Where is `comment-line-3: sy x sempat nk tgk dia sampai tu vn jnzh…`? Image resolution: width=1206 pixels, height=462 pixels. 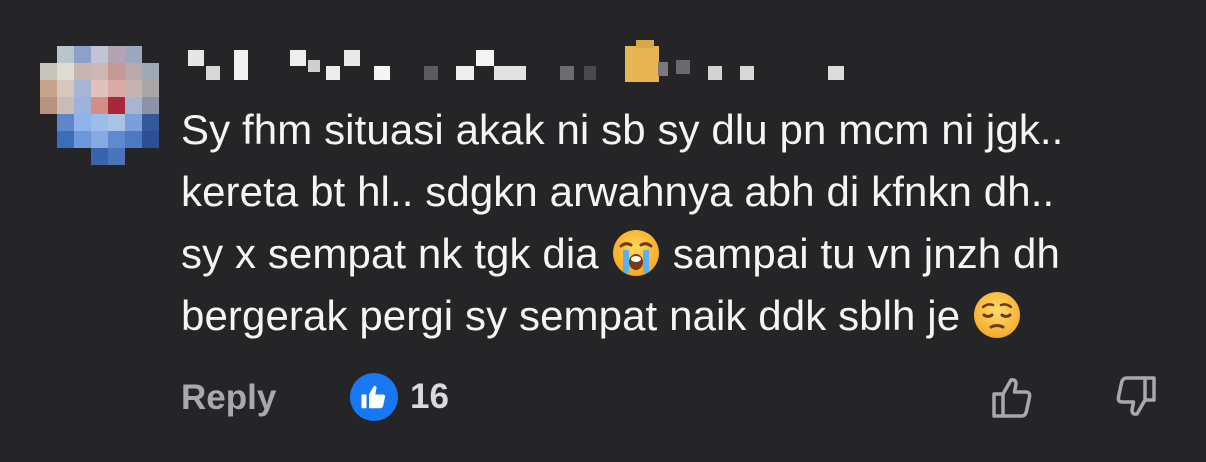
comment-line-3: sy x sempat nk tgk dia sampai tu vn jnzh… is located at coordinates (681, 254).